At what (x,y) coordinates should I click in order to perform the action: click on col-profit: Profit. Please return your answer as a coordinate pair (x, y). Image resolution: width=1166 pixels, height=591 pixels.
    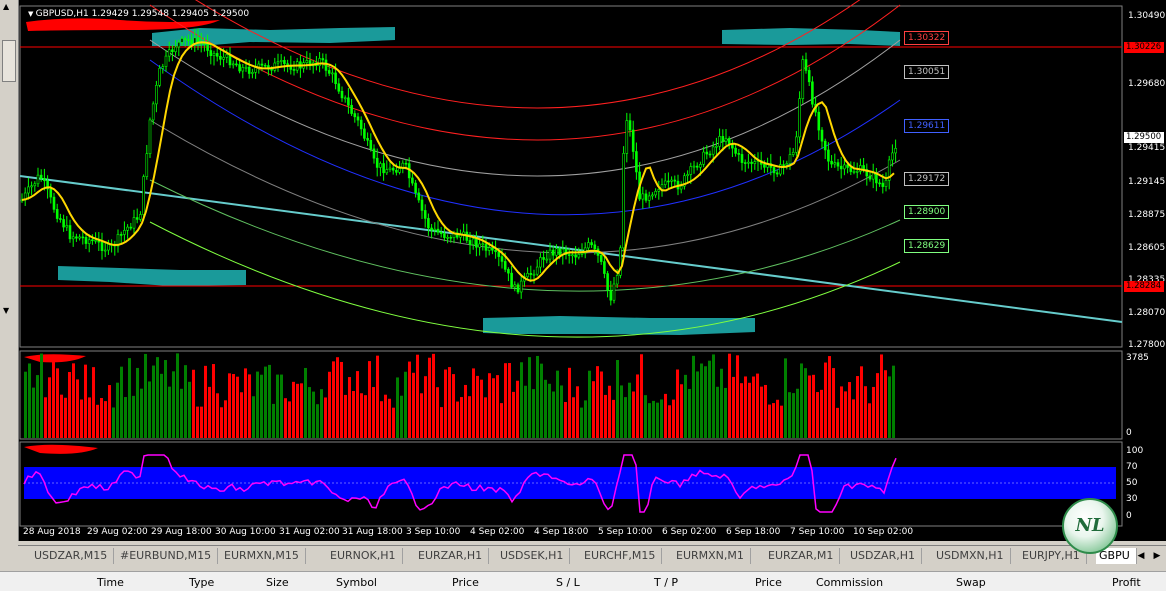
    Looking at the image, I should click on (1126, 582).